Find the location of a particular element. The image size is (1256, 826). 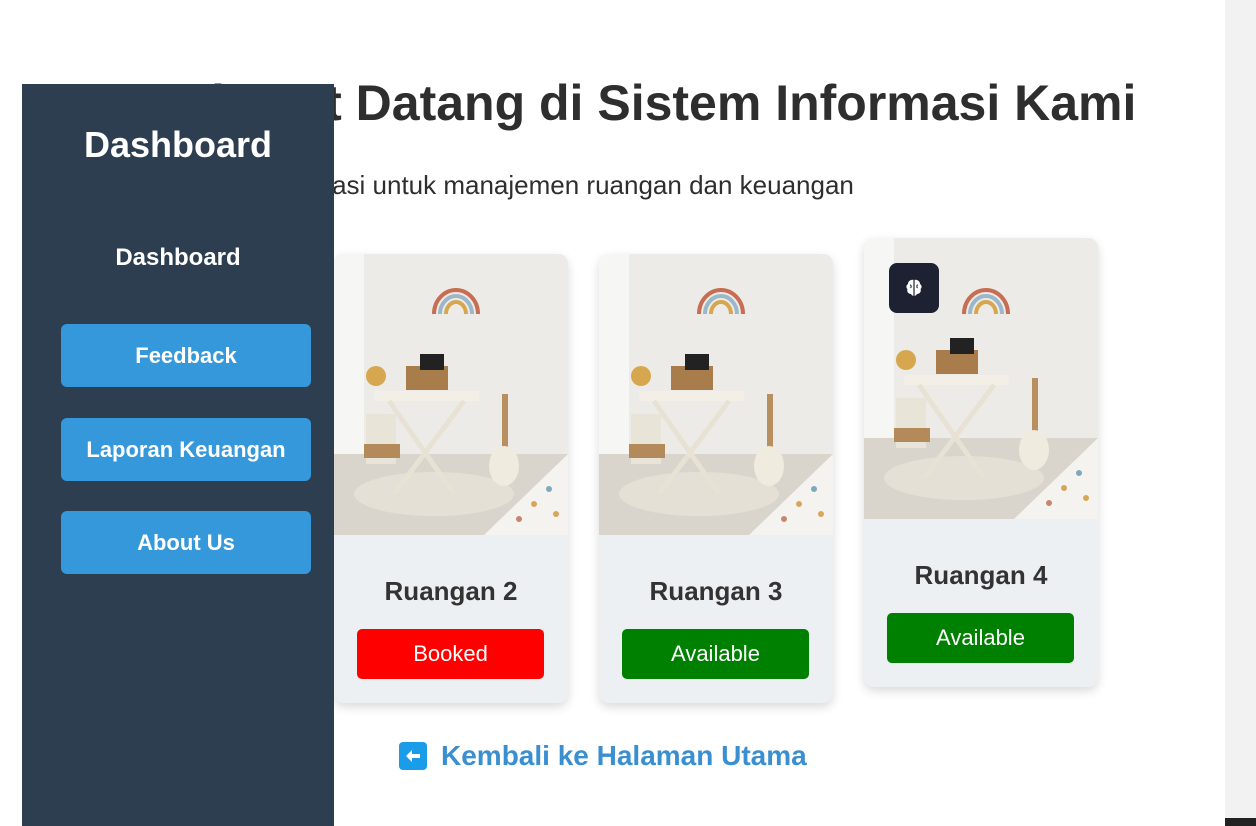

arrow-left-icon is located at coordinates (413, 756).